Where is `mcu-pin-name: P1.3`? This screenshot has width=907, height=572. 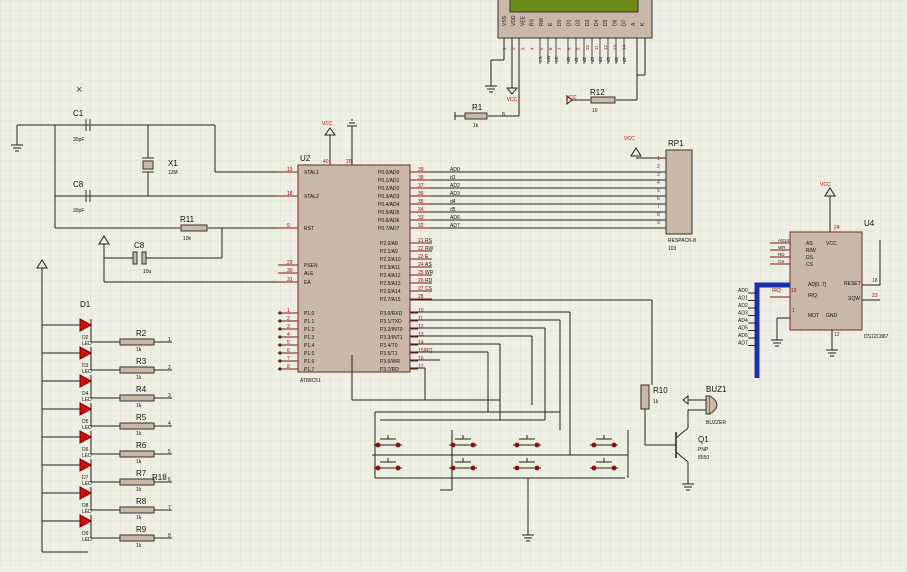 mcu-pin-name: P1.3 is located at coordinates (309, 338).